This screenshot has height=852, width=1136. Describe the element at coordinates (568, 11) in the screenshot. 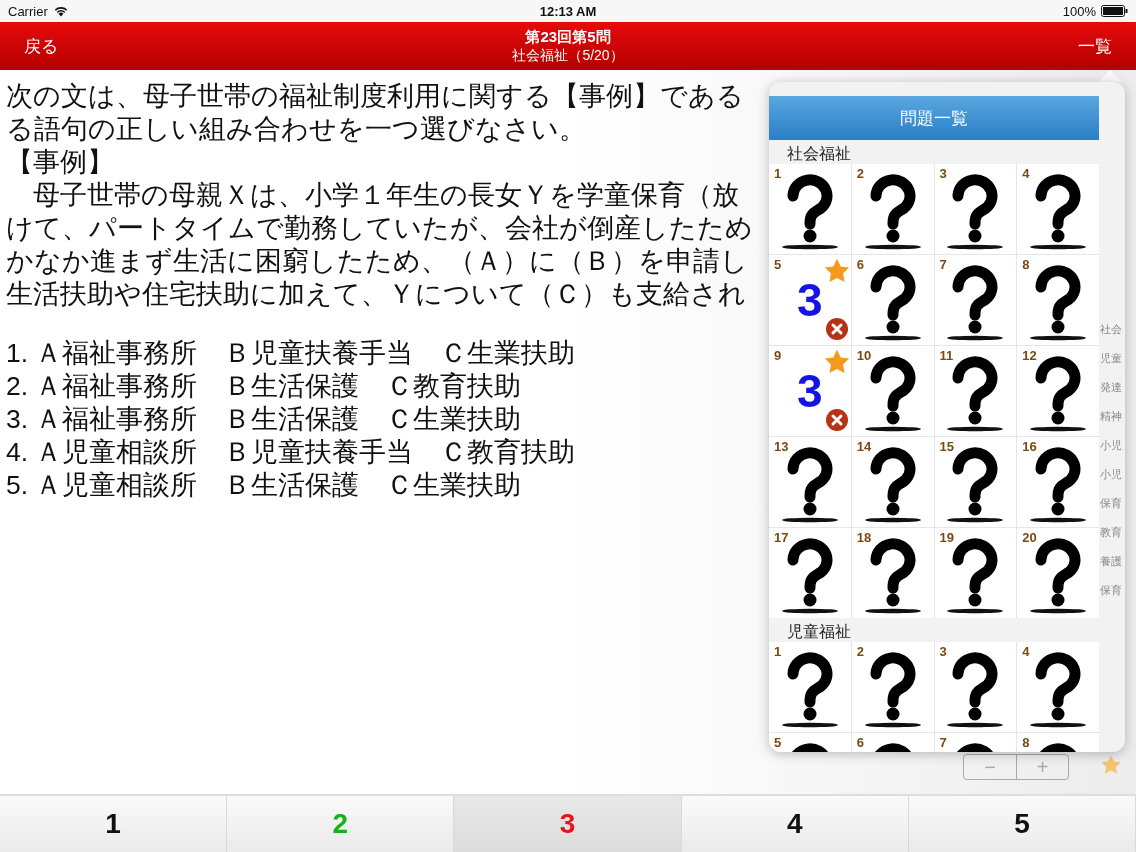

I see `status-time: 12:13 AM` at that location.